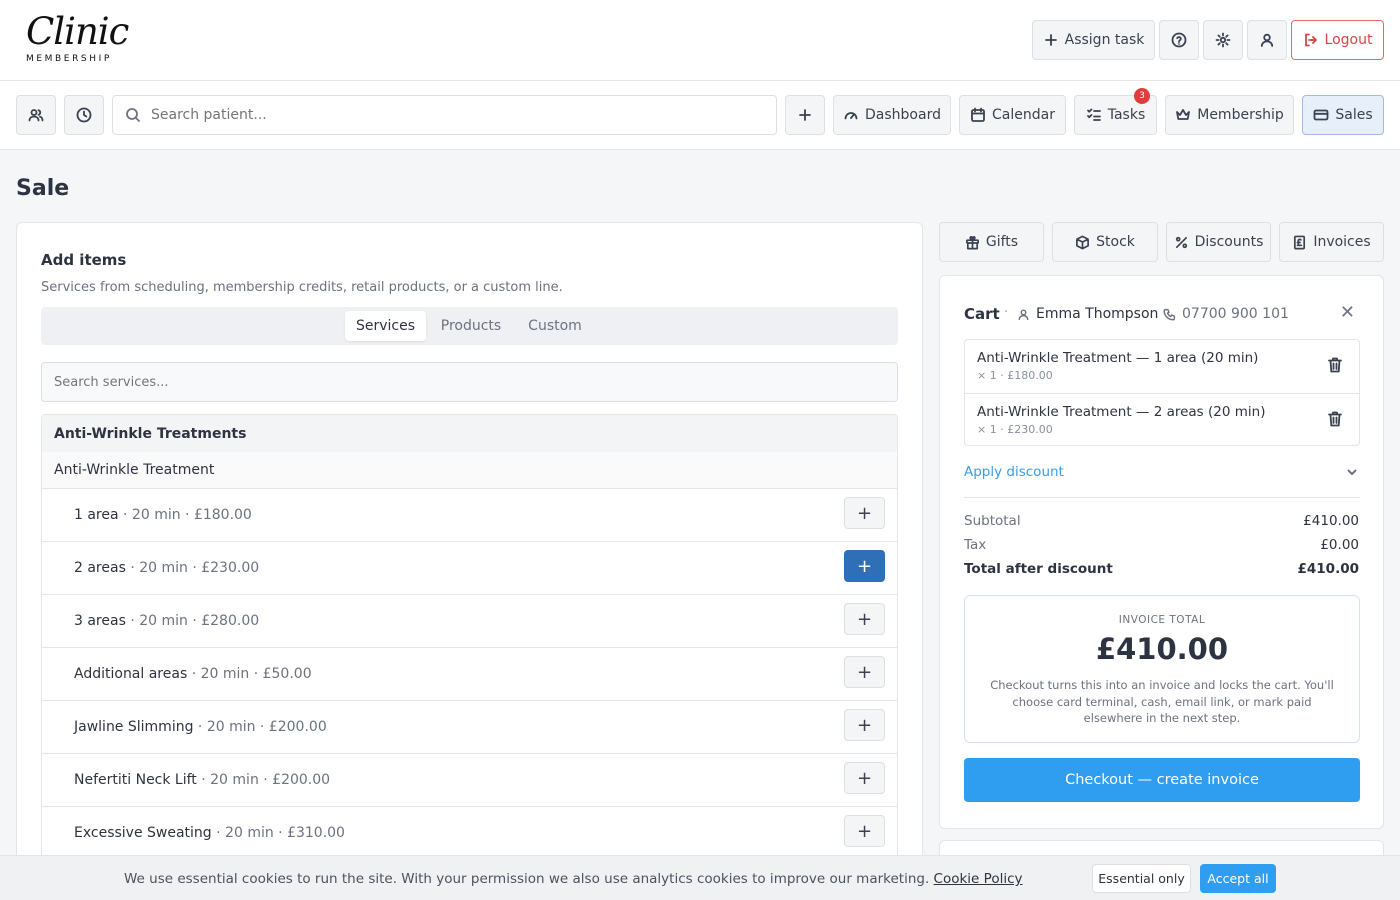 This screenshot has width=1400, height=900. Describe the element at coordinates (1321, 115) in the screenshot. I see `credit-card-icon` at that location.